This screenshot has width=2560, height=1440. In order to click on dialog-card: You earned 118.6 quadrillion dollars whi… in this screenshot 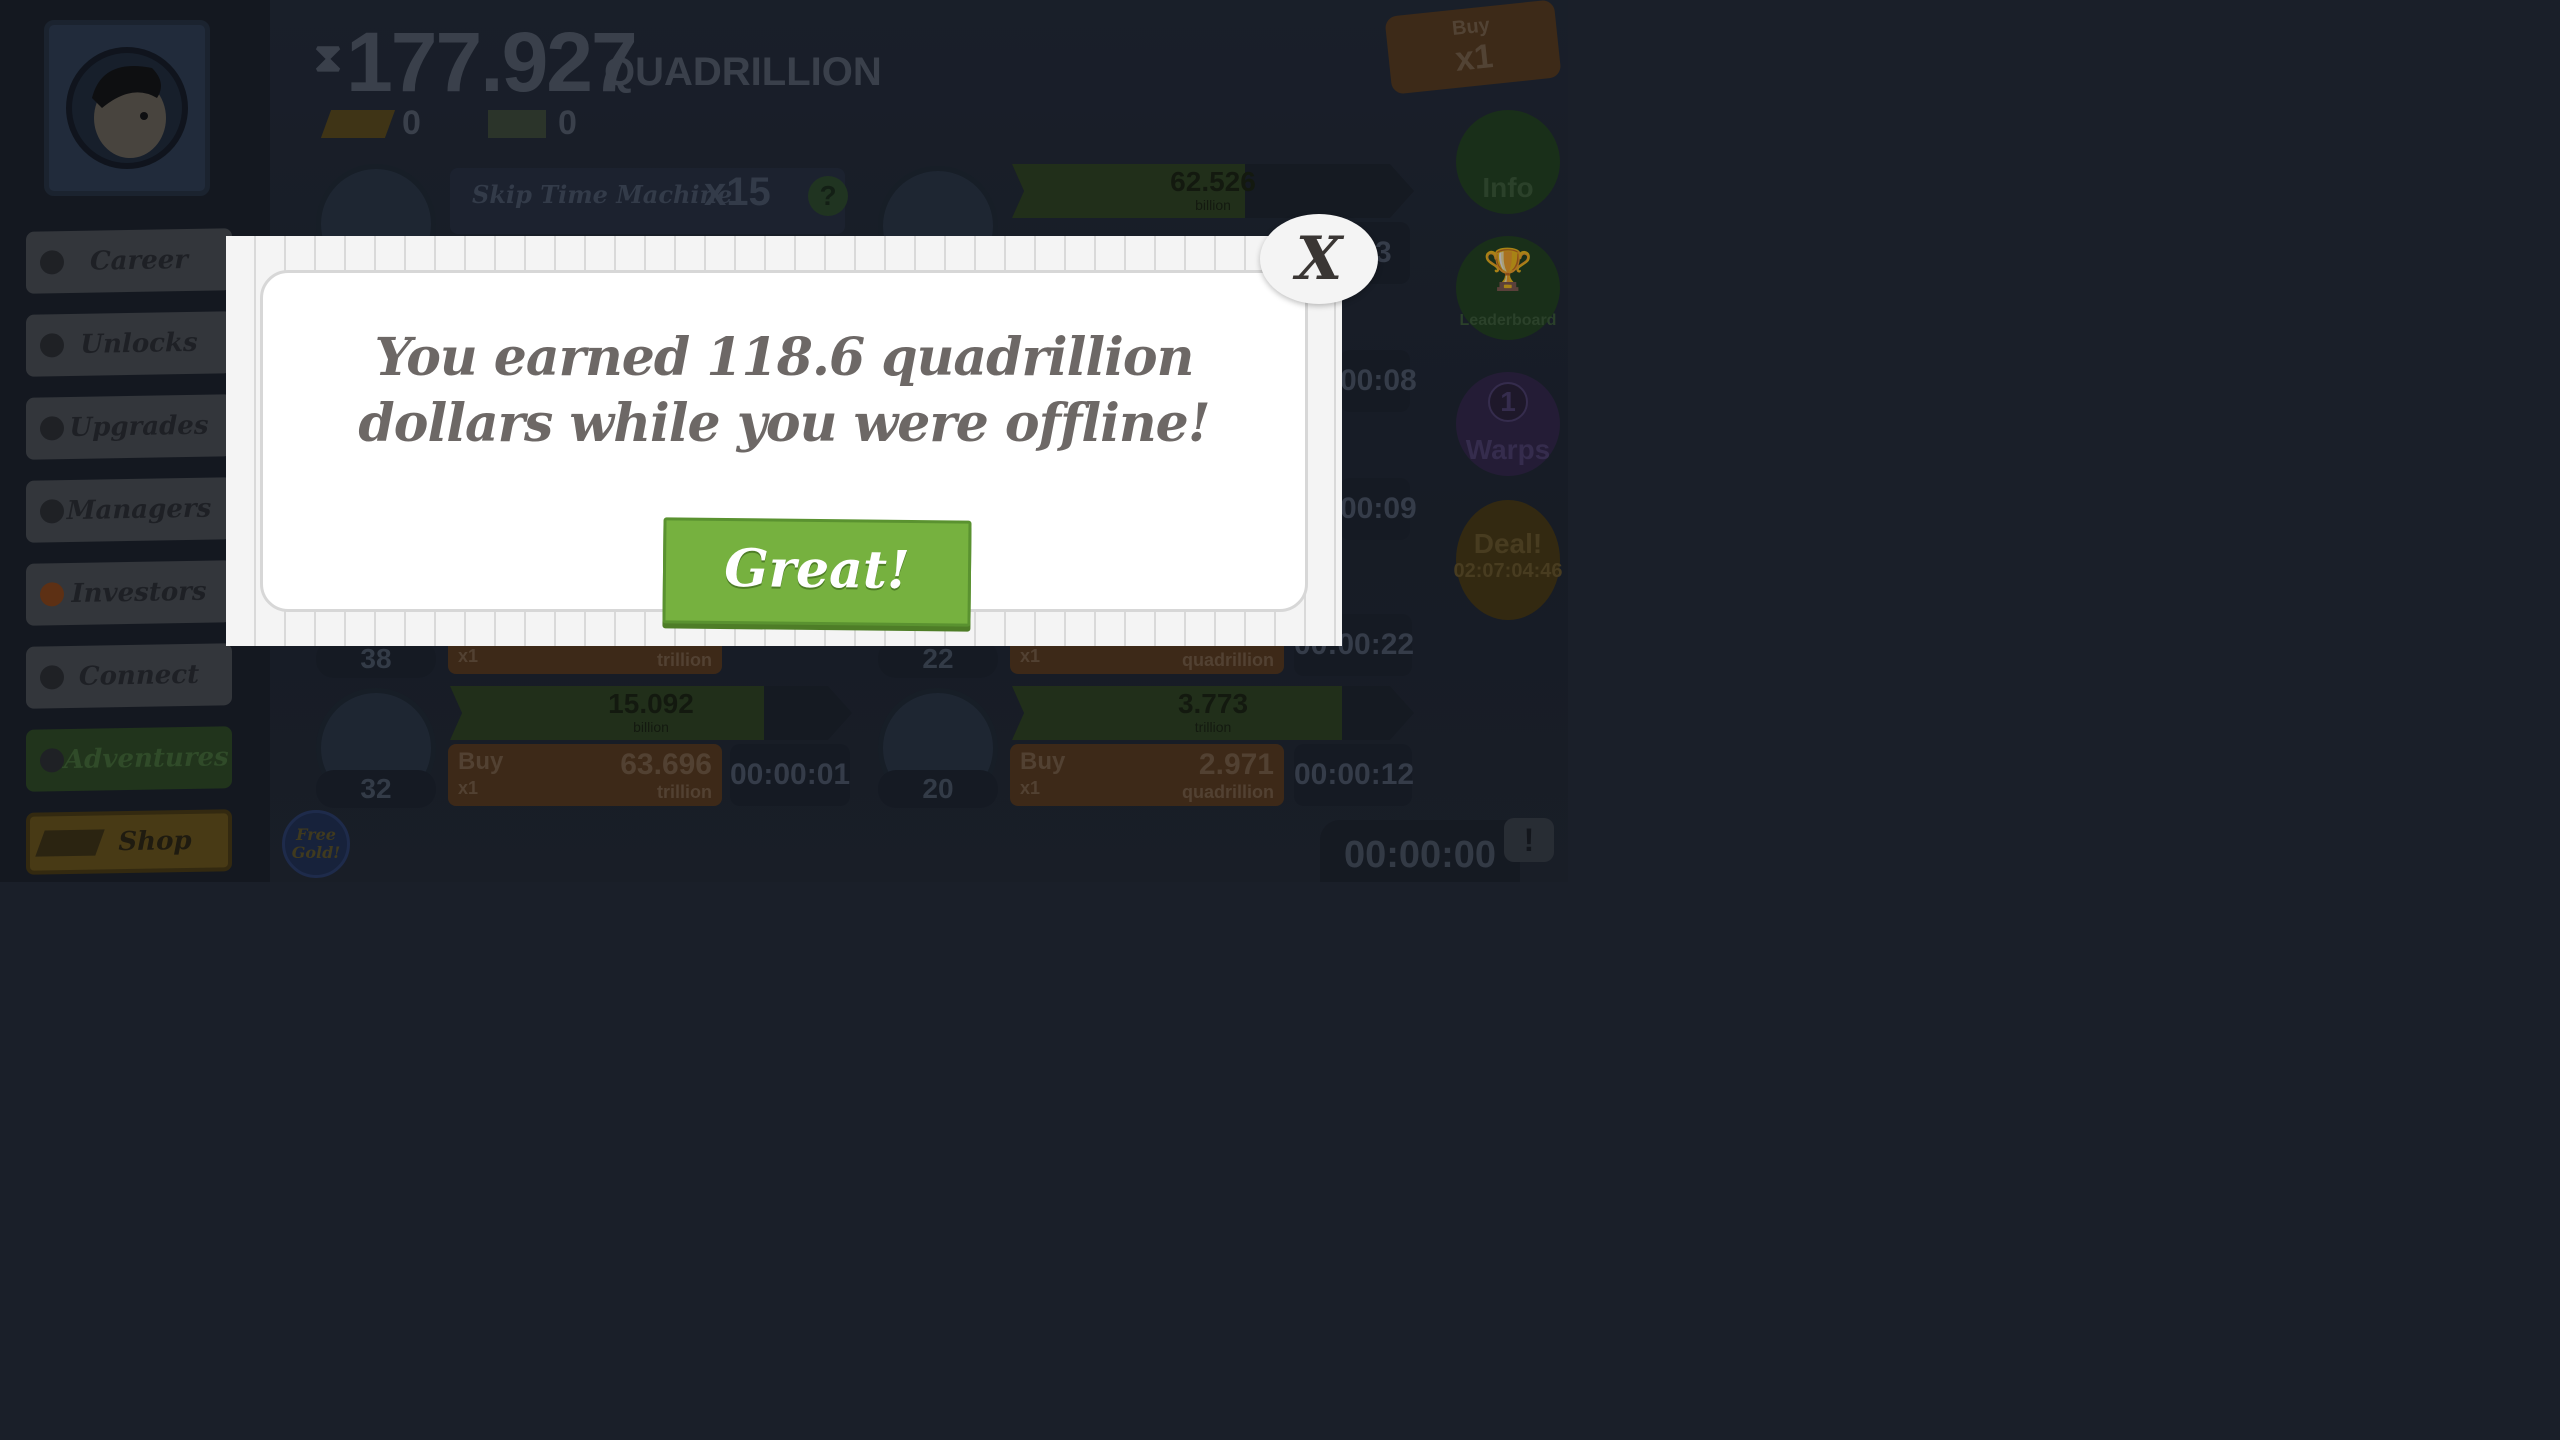, I will do `click(784, 448)`.